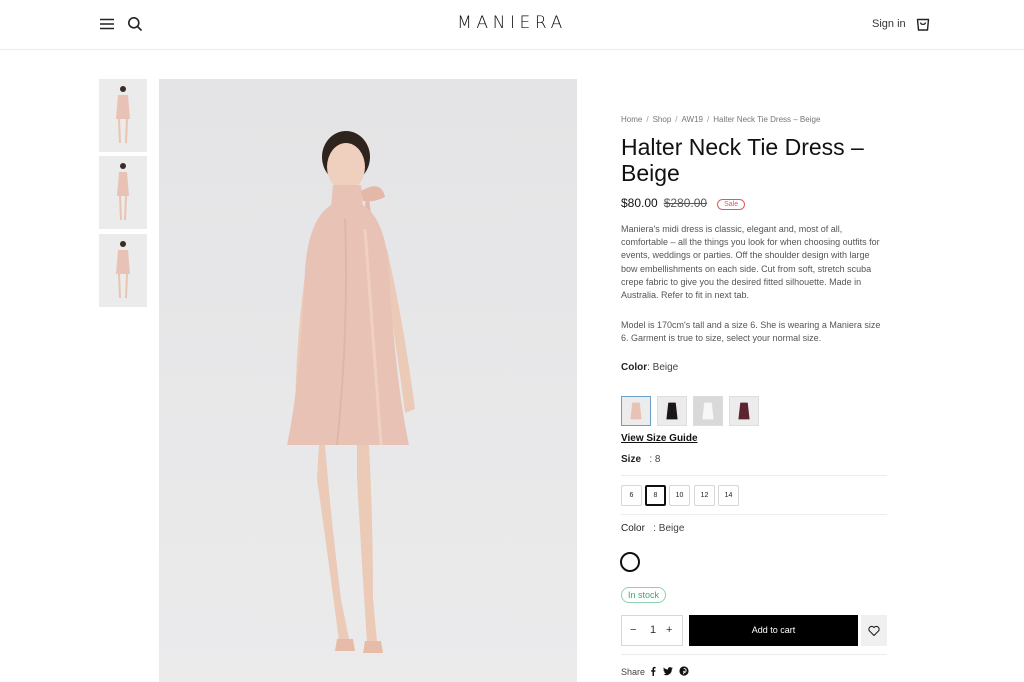  I want to click on twitter-icon, so click(668, 671).